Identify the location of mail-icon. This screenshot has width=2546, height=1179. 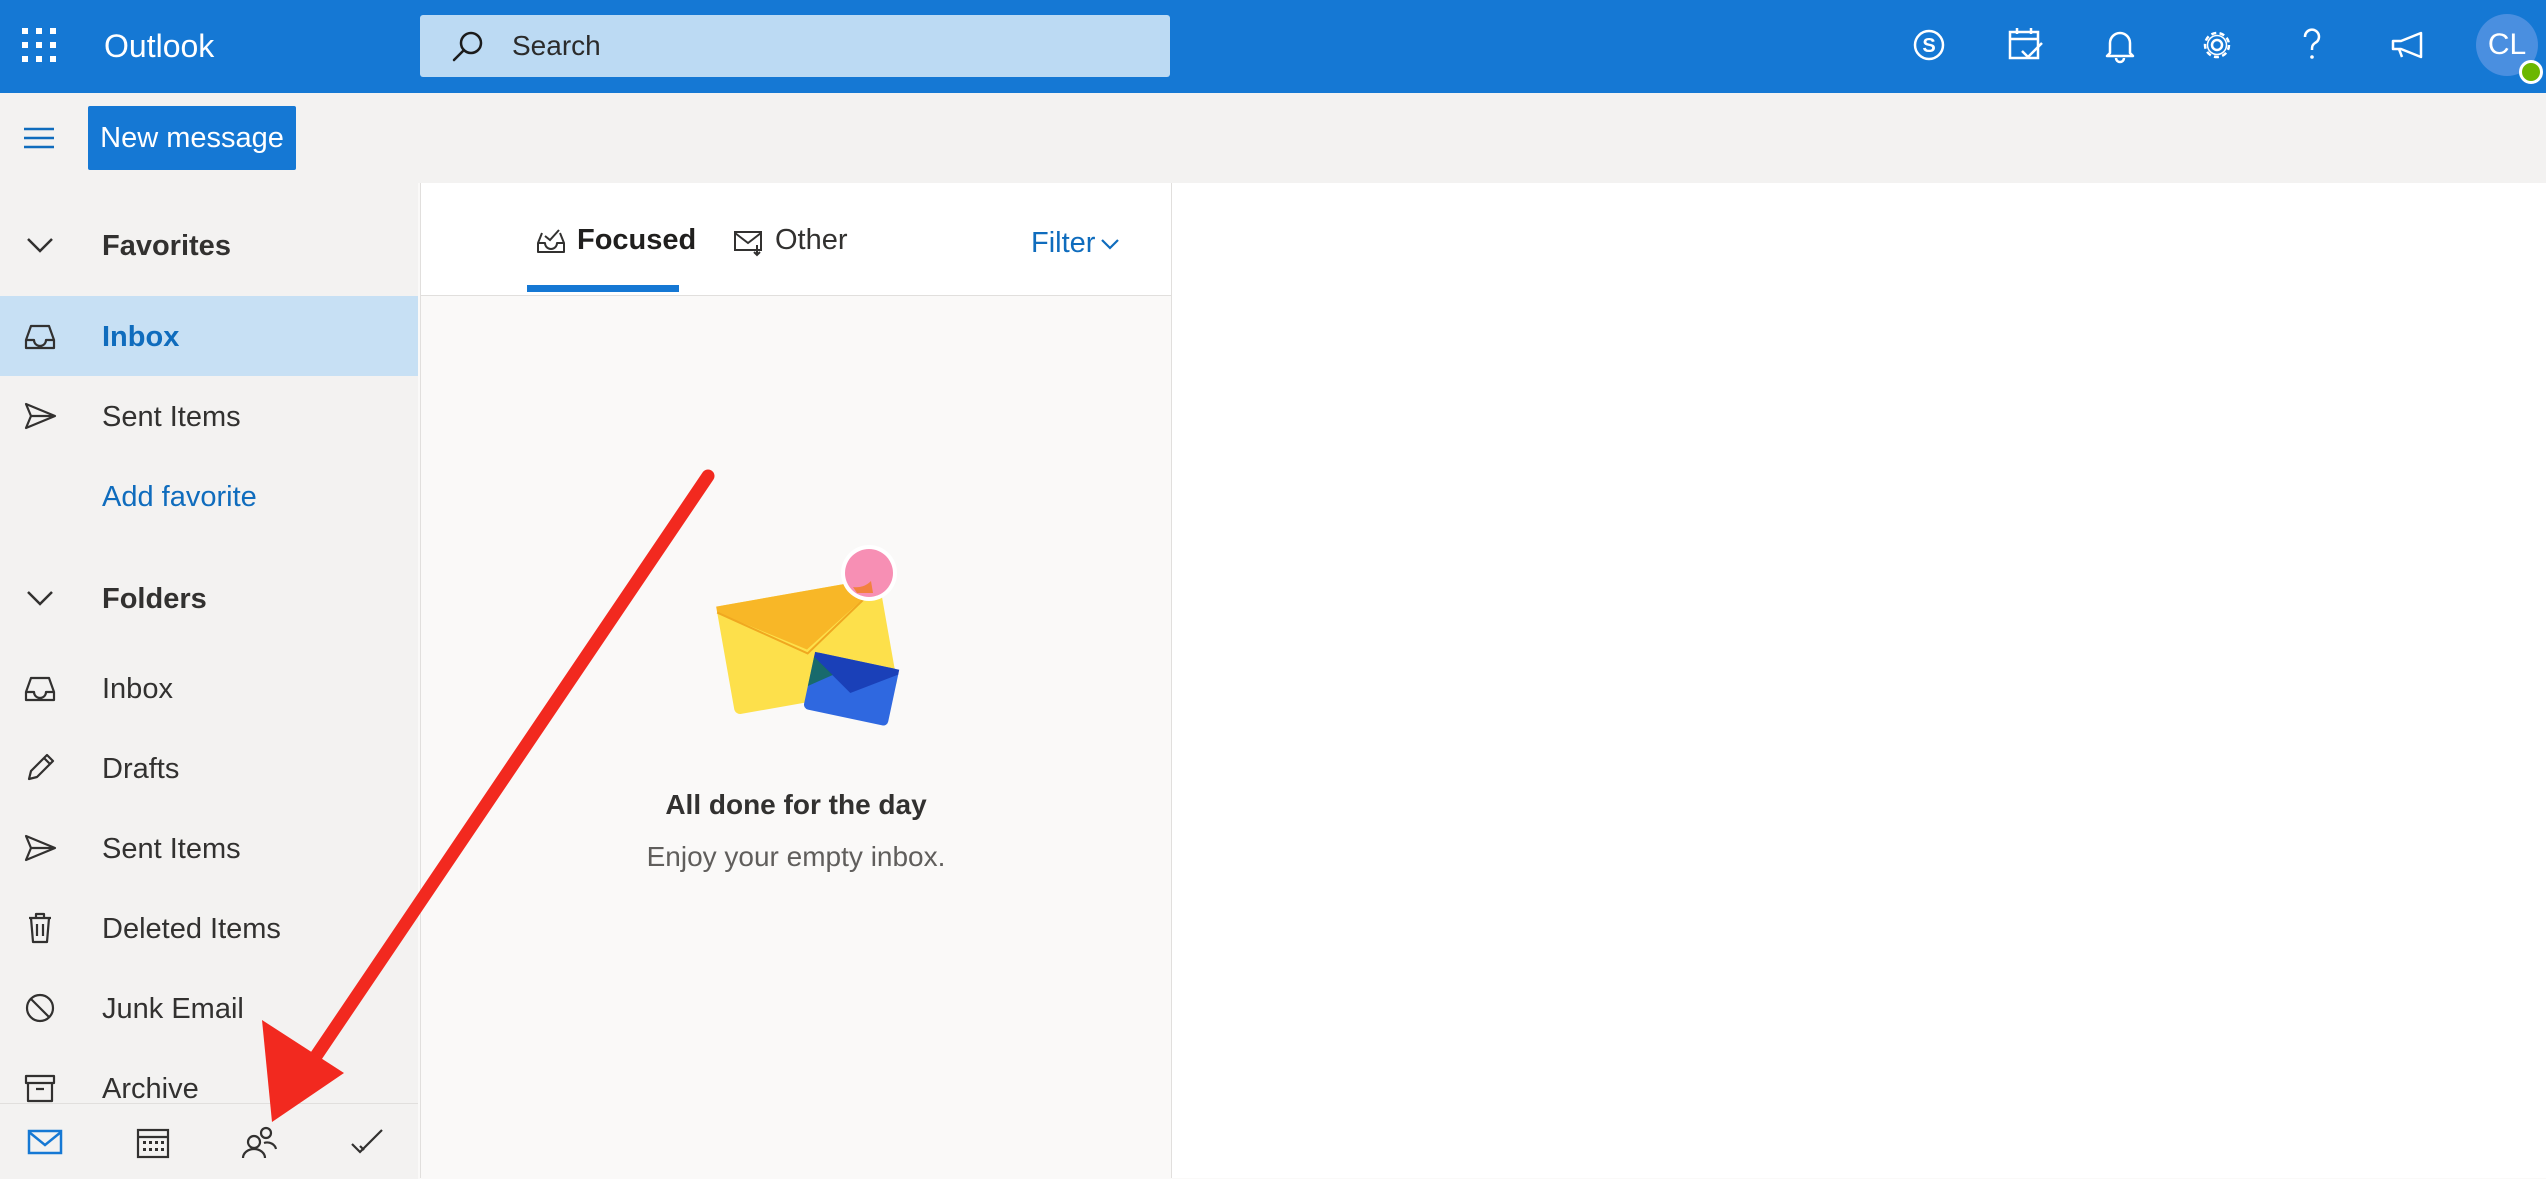
(45, 1142).